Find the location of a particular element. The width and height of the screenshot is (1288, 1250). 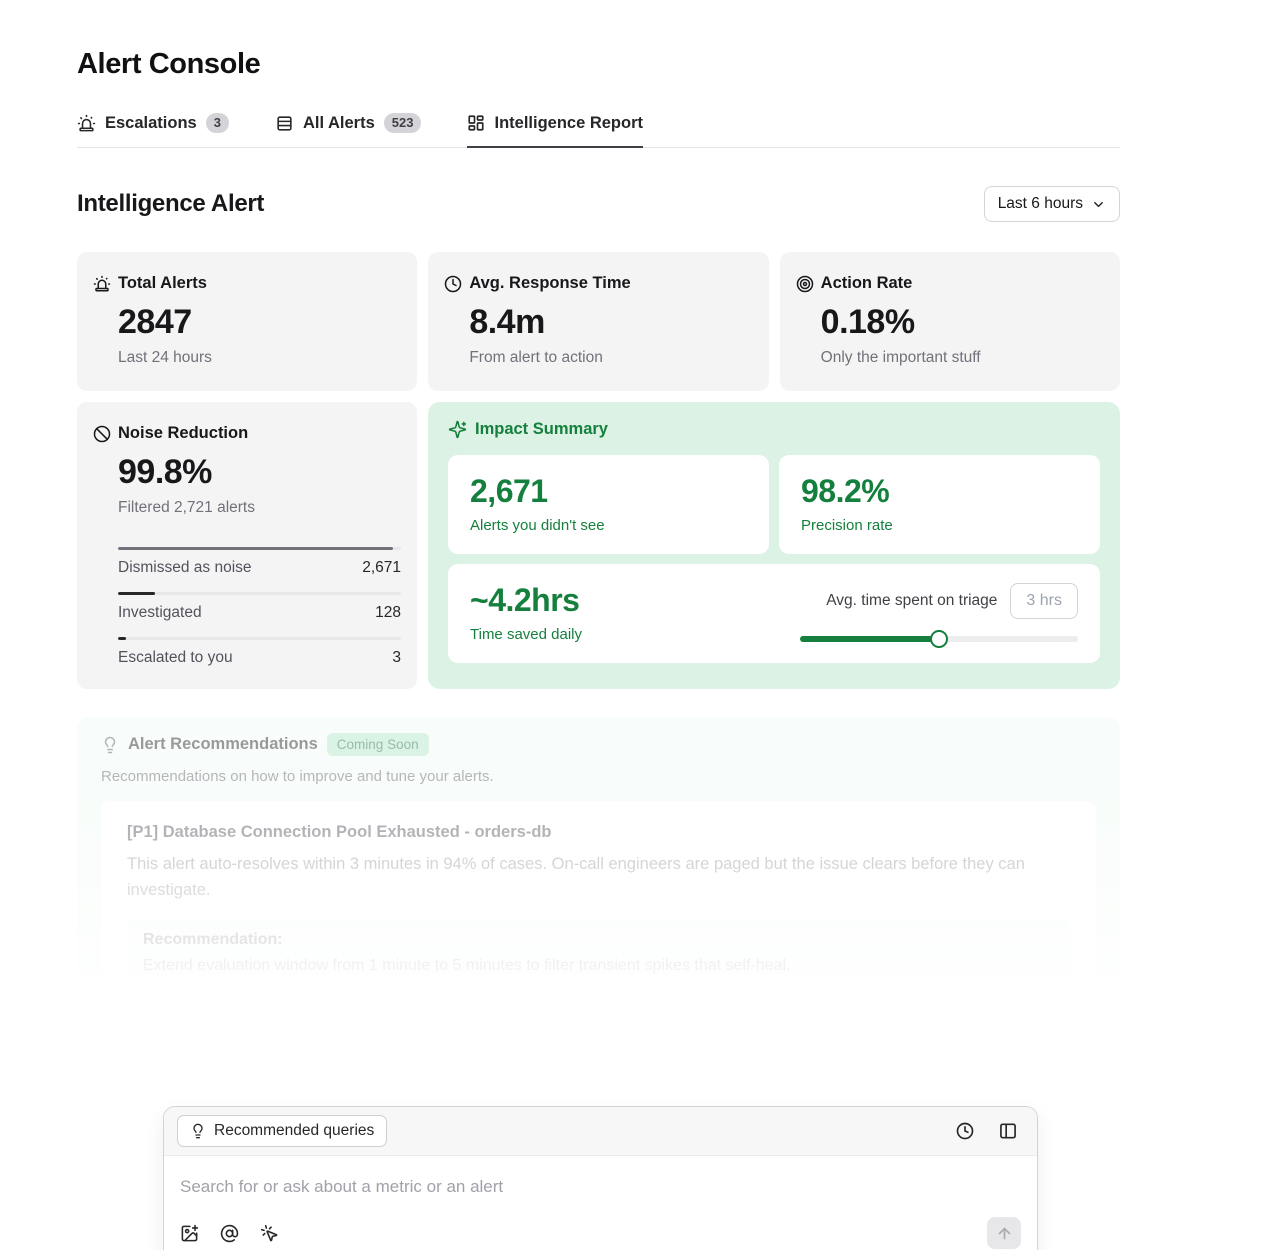

breakdown-label: Investigated is located at coordinates (160, 613).